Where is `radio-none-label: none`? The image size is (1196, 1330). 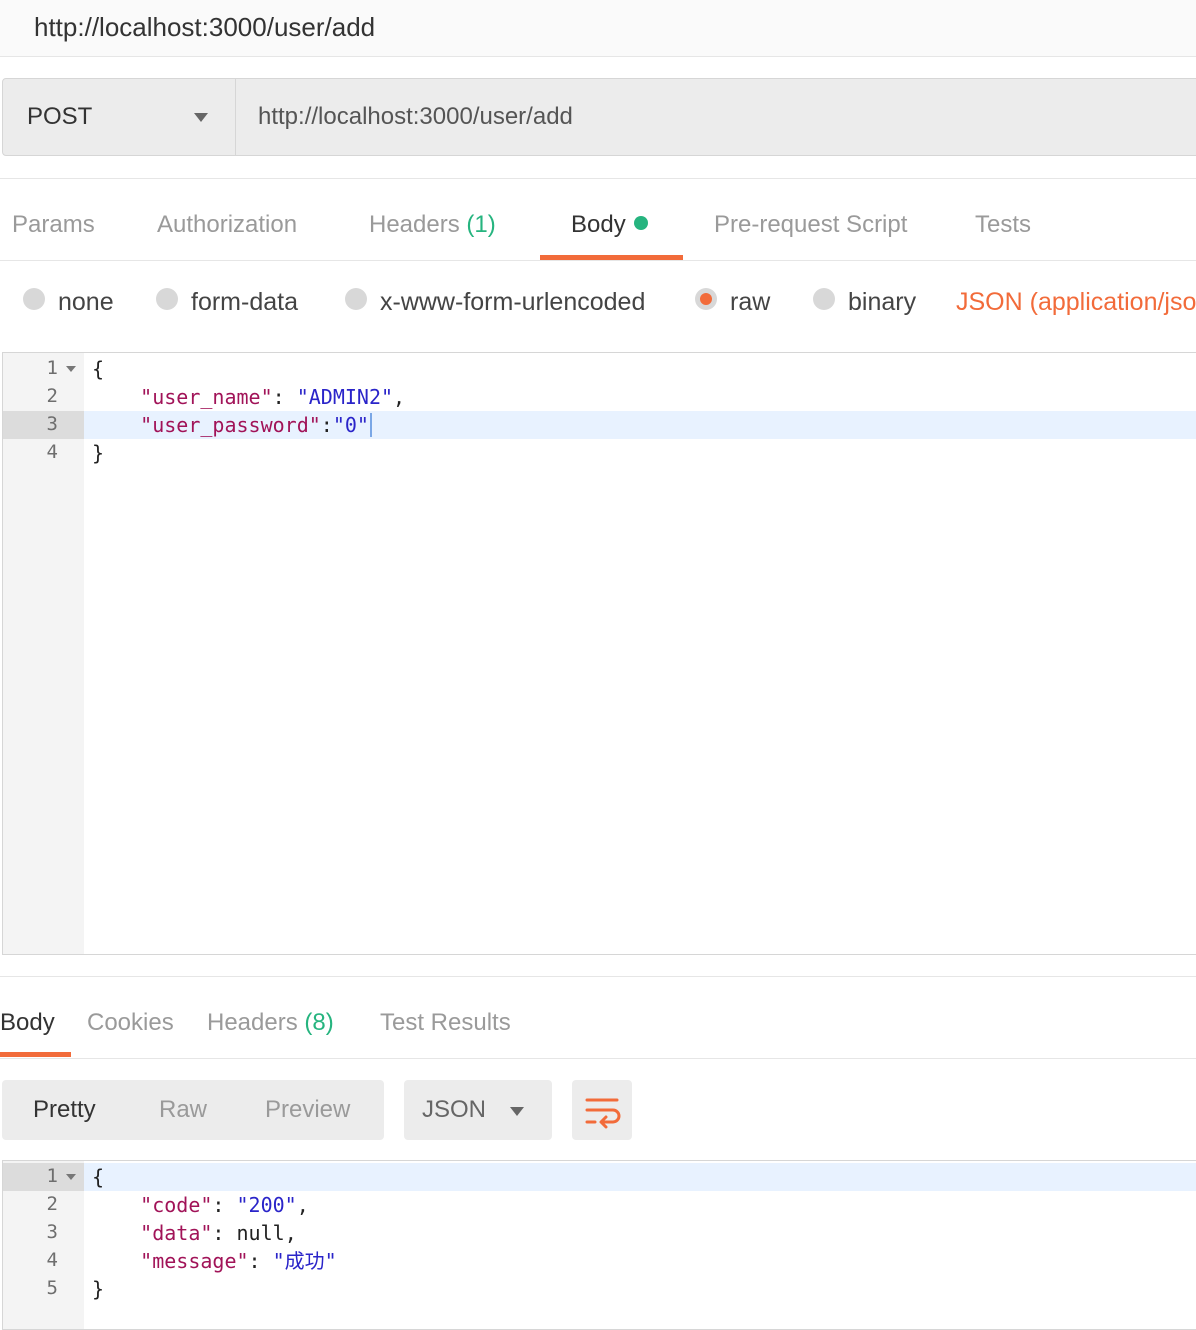
radio-none-label: none is located at coordinates (86, 302).